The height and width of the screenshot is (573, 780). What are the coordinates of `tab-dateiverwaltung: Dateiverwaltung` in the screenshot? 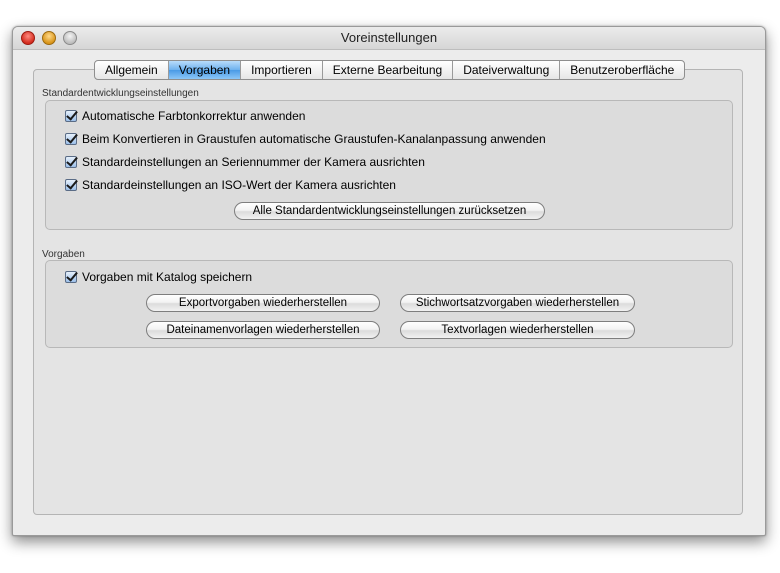 It's located at (505, 70).